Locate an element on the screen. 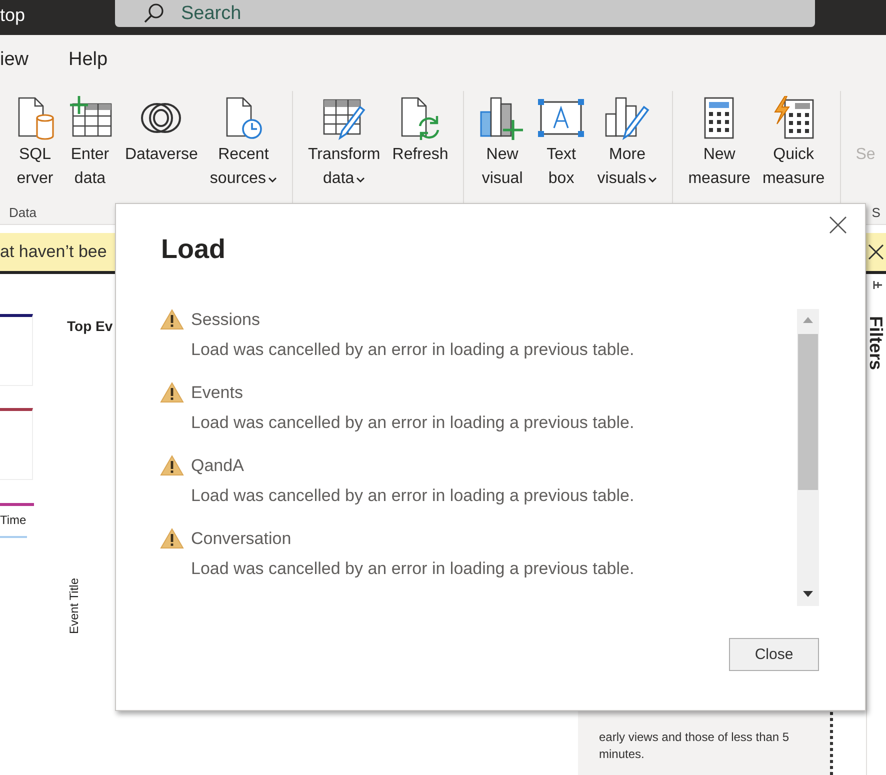 The height and width of the screenshot is (775, 886). note-text: early views and those of less than 5 minutes. is located at coordinates (694, 746).